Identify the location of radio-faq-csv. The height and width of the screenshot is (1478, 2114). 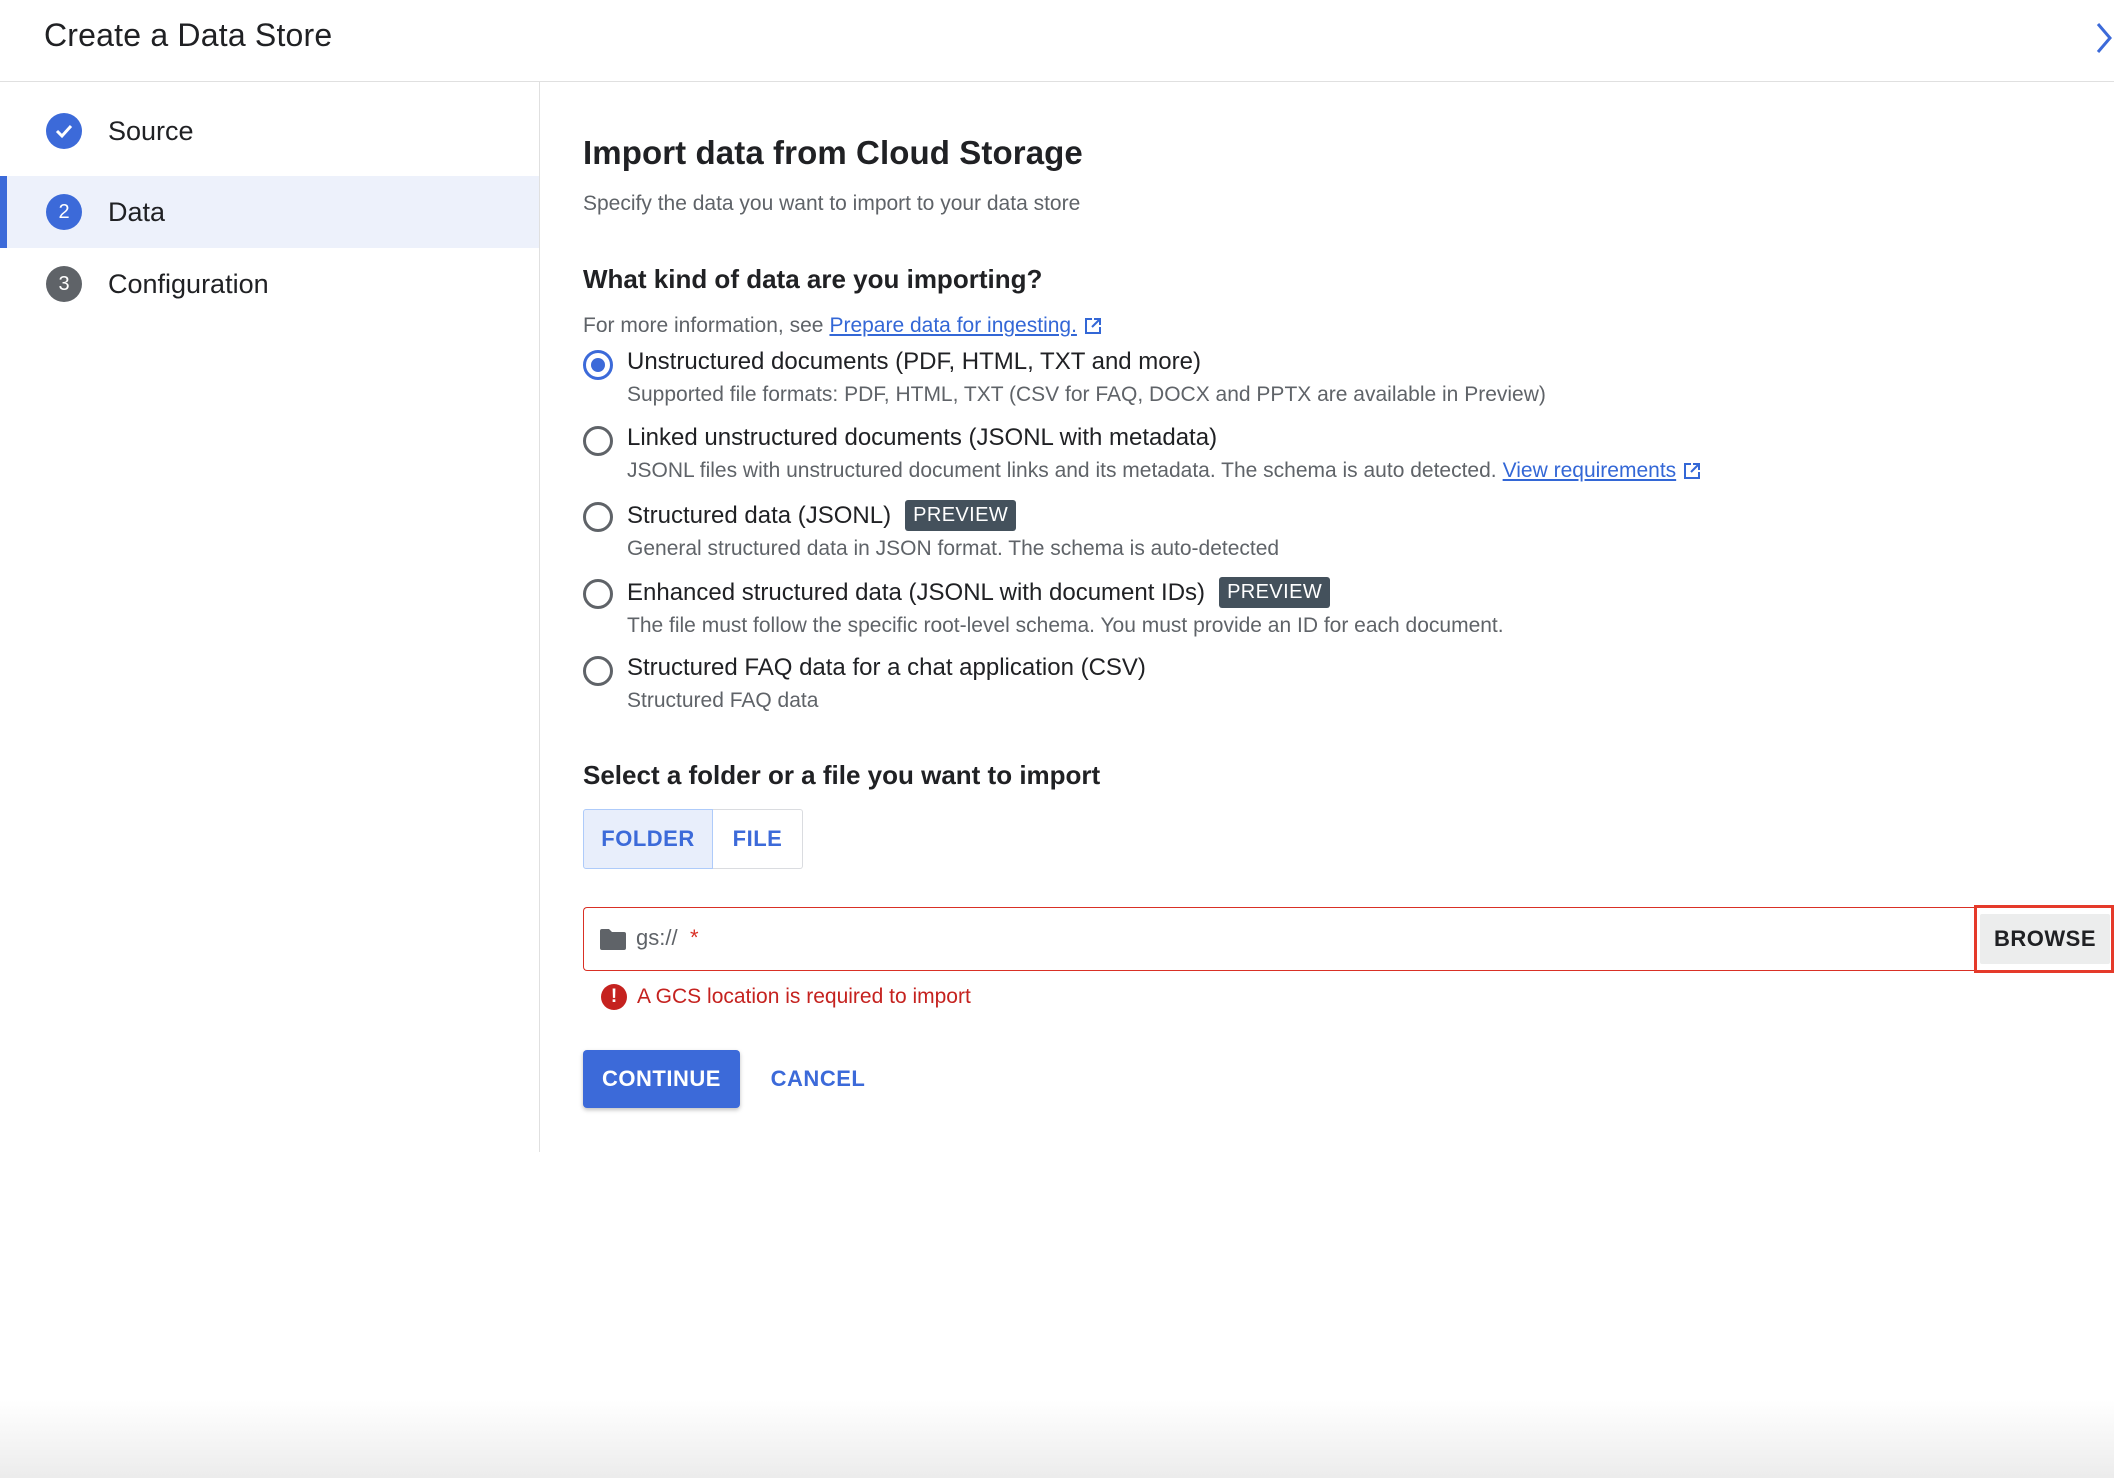
(598, 671).